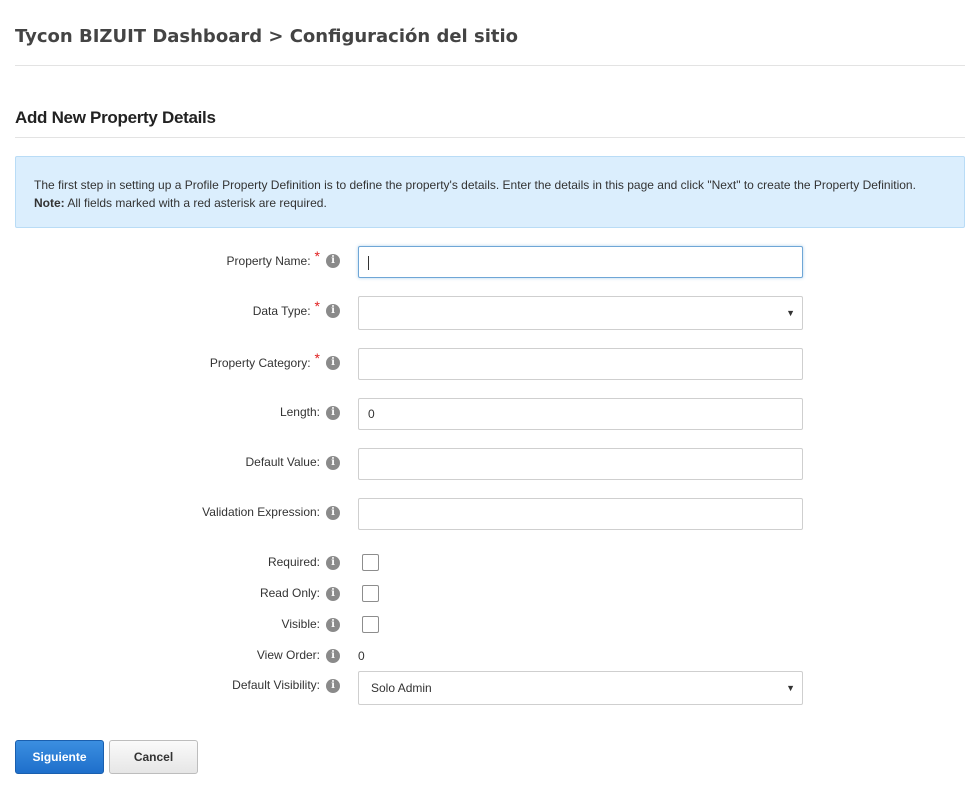 The height and width of the screenshot is (799, 970). Describe the element at coordinates (401, 688) in the screenshot. I see `default-visibility-value: Solo Admin` at that location.